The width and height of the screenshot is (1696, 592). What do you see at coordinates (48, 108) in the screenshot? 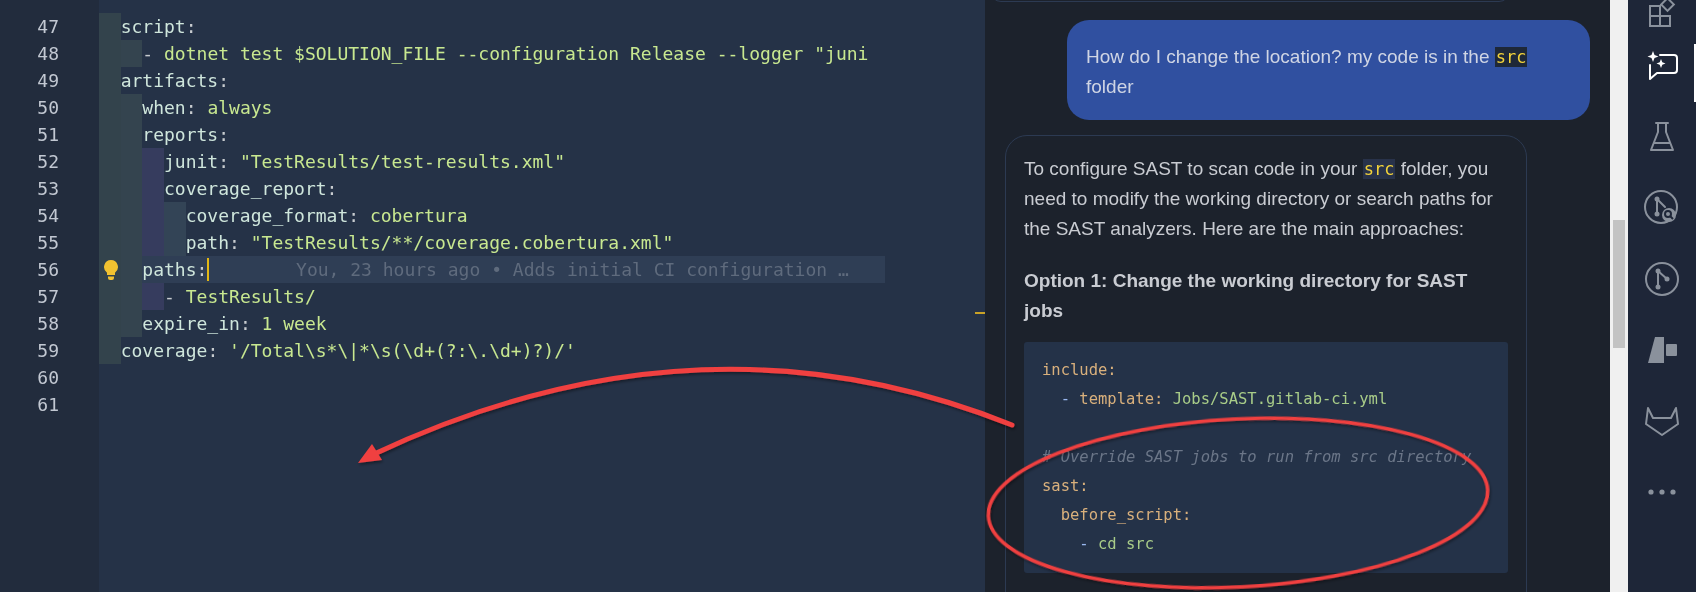
I see `line-number: 50` at bounding box center [48, 108].